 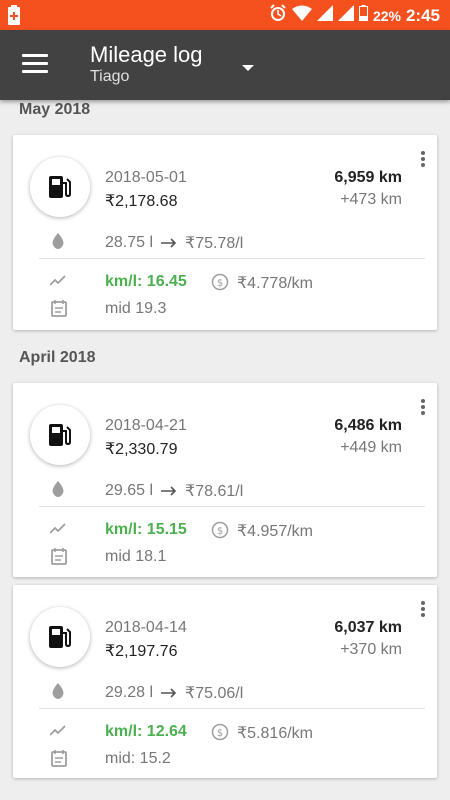 What do you see at coordinates (129, 490) in the screenshot?
I see `fuel-liters: 29.65 l` at bounding box center [129, 490].